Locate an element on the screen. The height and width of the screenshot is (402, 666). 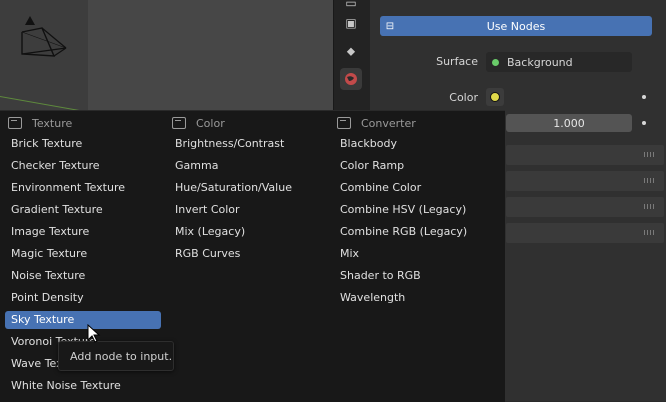
texture-column-header: Texture is located at coordinates (40, 123).